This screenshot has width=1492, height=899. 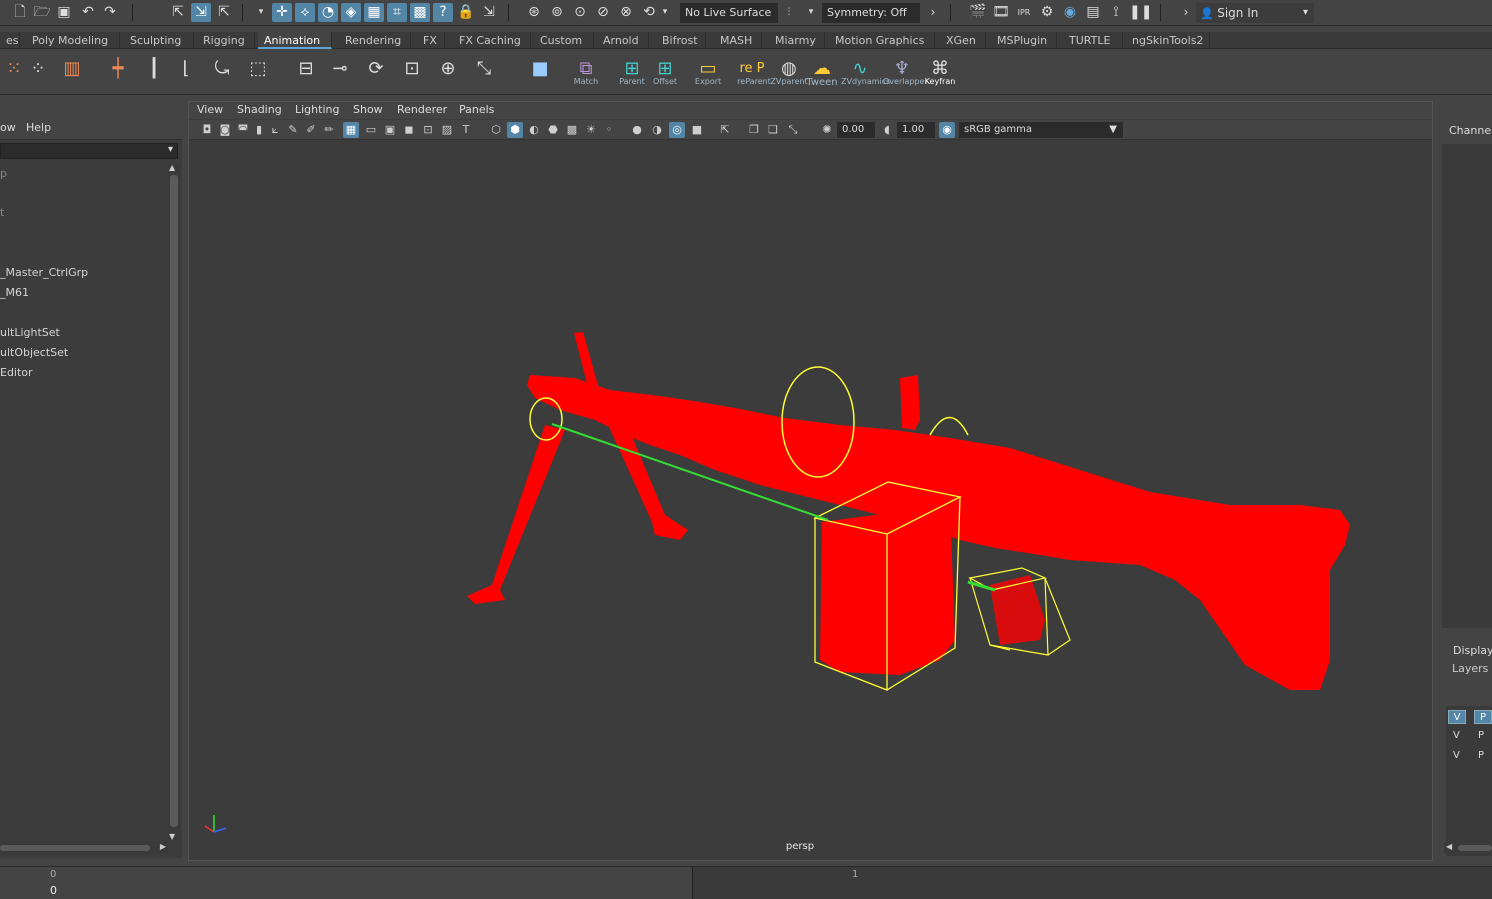 I want to click on dropdown-arrow-icon: ▾, so click(x=665, y=12).